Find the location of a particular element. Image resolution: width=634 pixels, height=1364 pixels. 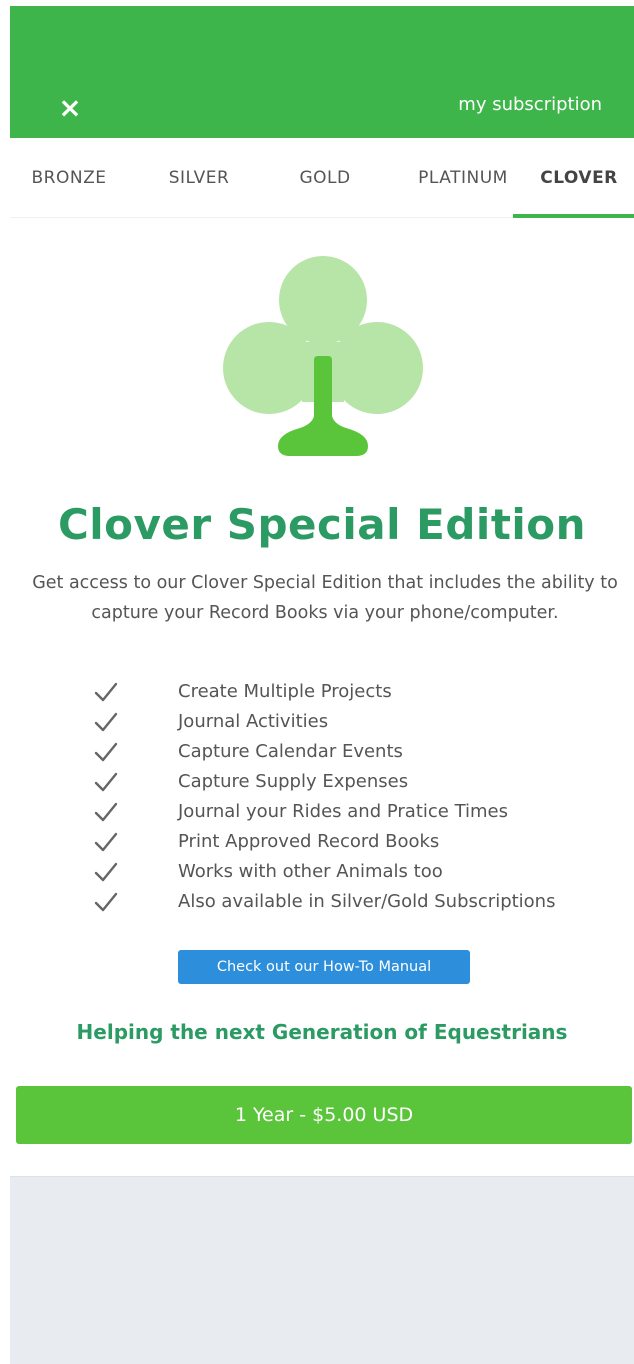

feature-label: Capture Calendar Events is located at coordinates (290, 751).